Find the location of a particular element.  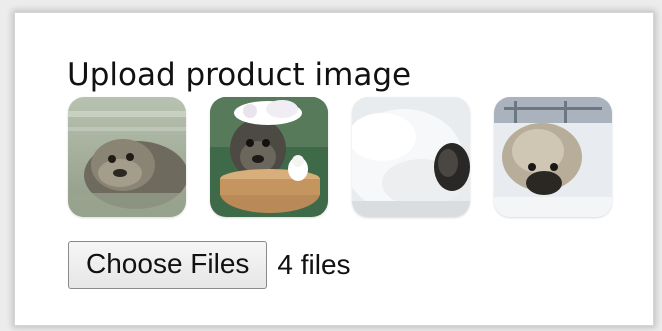

file-count-label: 4 files is located at coordinates (314, 264).